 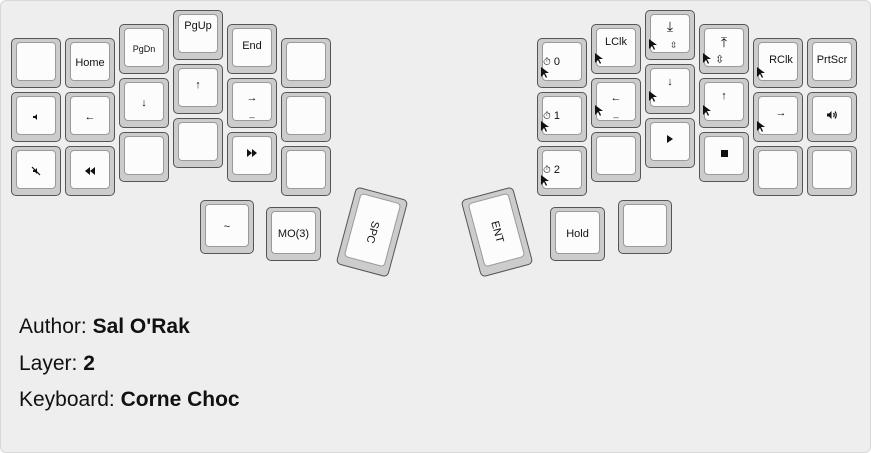 I want to click on key-right-arrow-label: →, so click(x=252, y=98).